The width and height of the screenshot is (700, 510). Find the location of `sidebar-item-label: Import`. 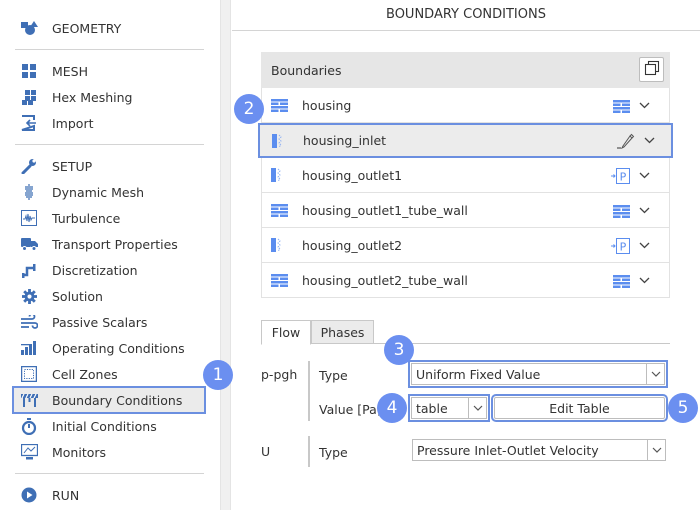

sidebar-item-label: Import is located at coordinates (73, 123).